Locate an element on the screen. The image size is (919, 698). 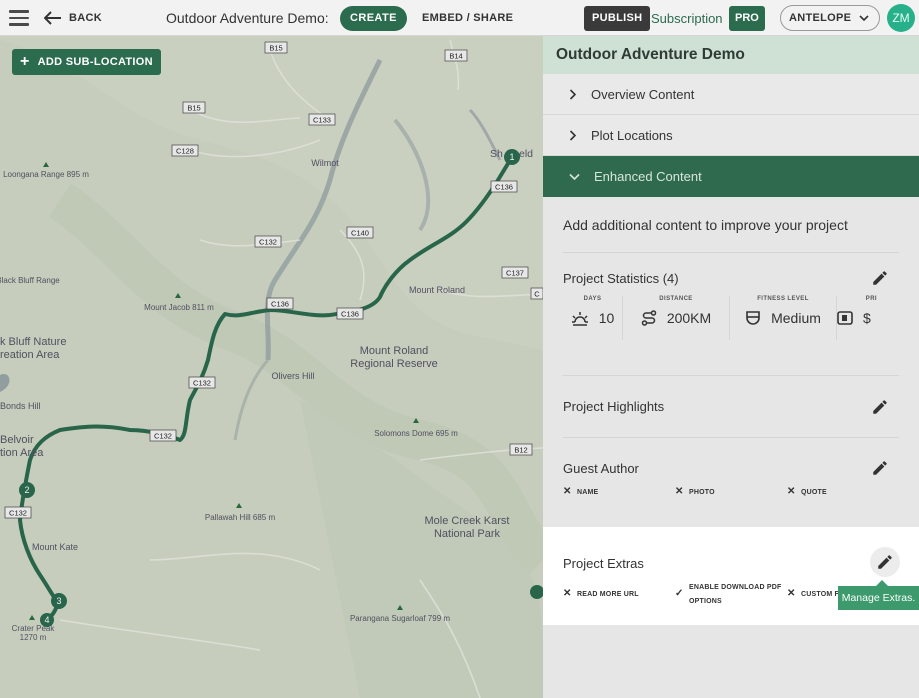
route-icon is located at coordinates (649, 318).